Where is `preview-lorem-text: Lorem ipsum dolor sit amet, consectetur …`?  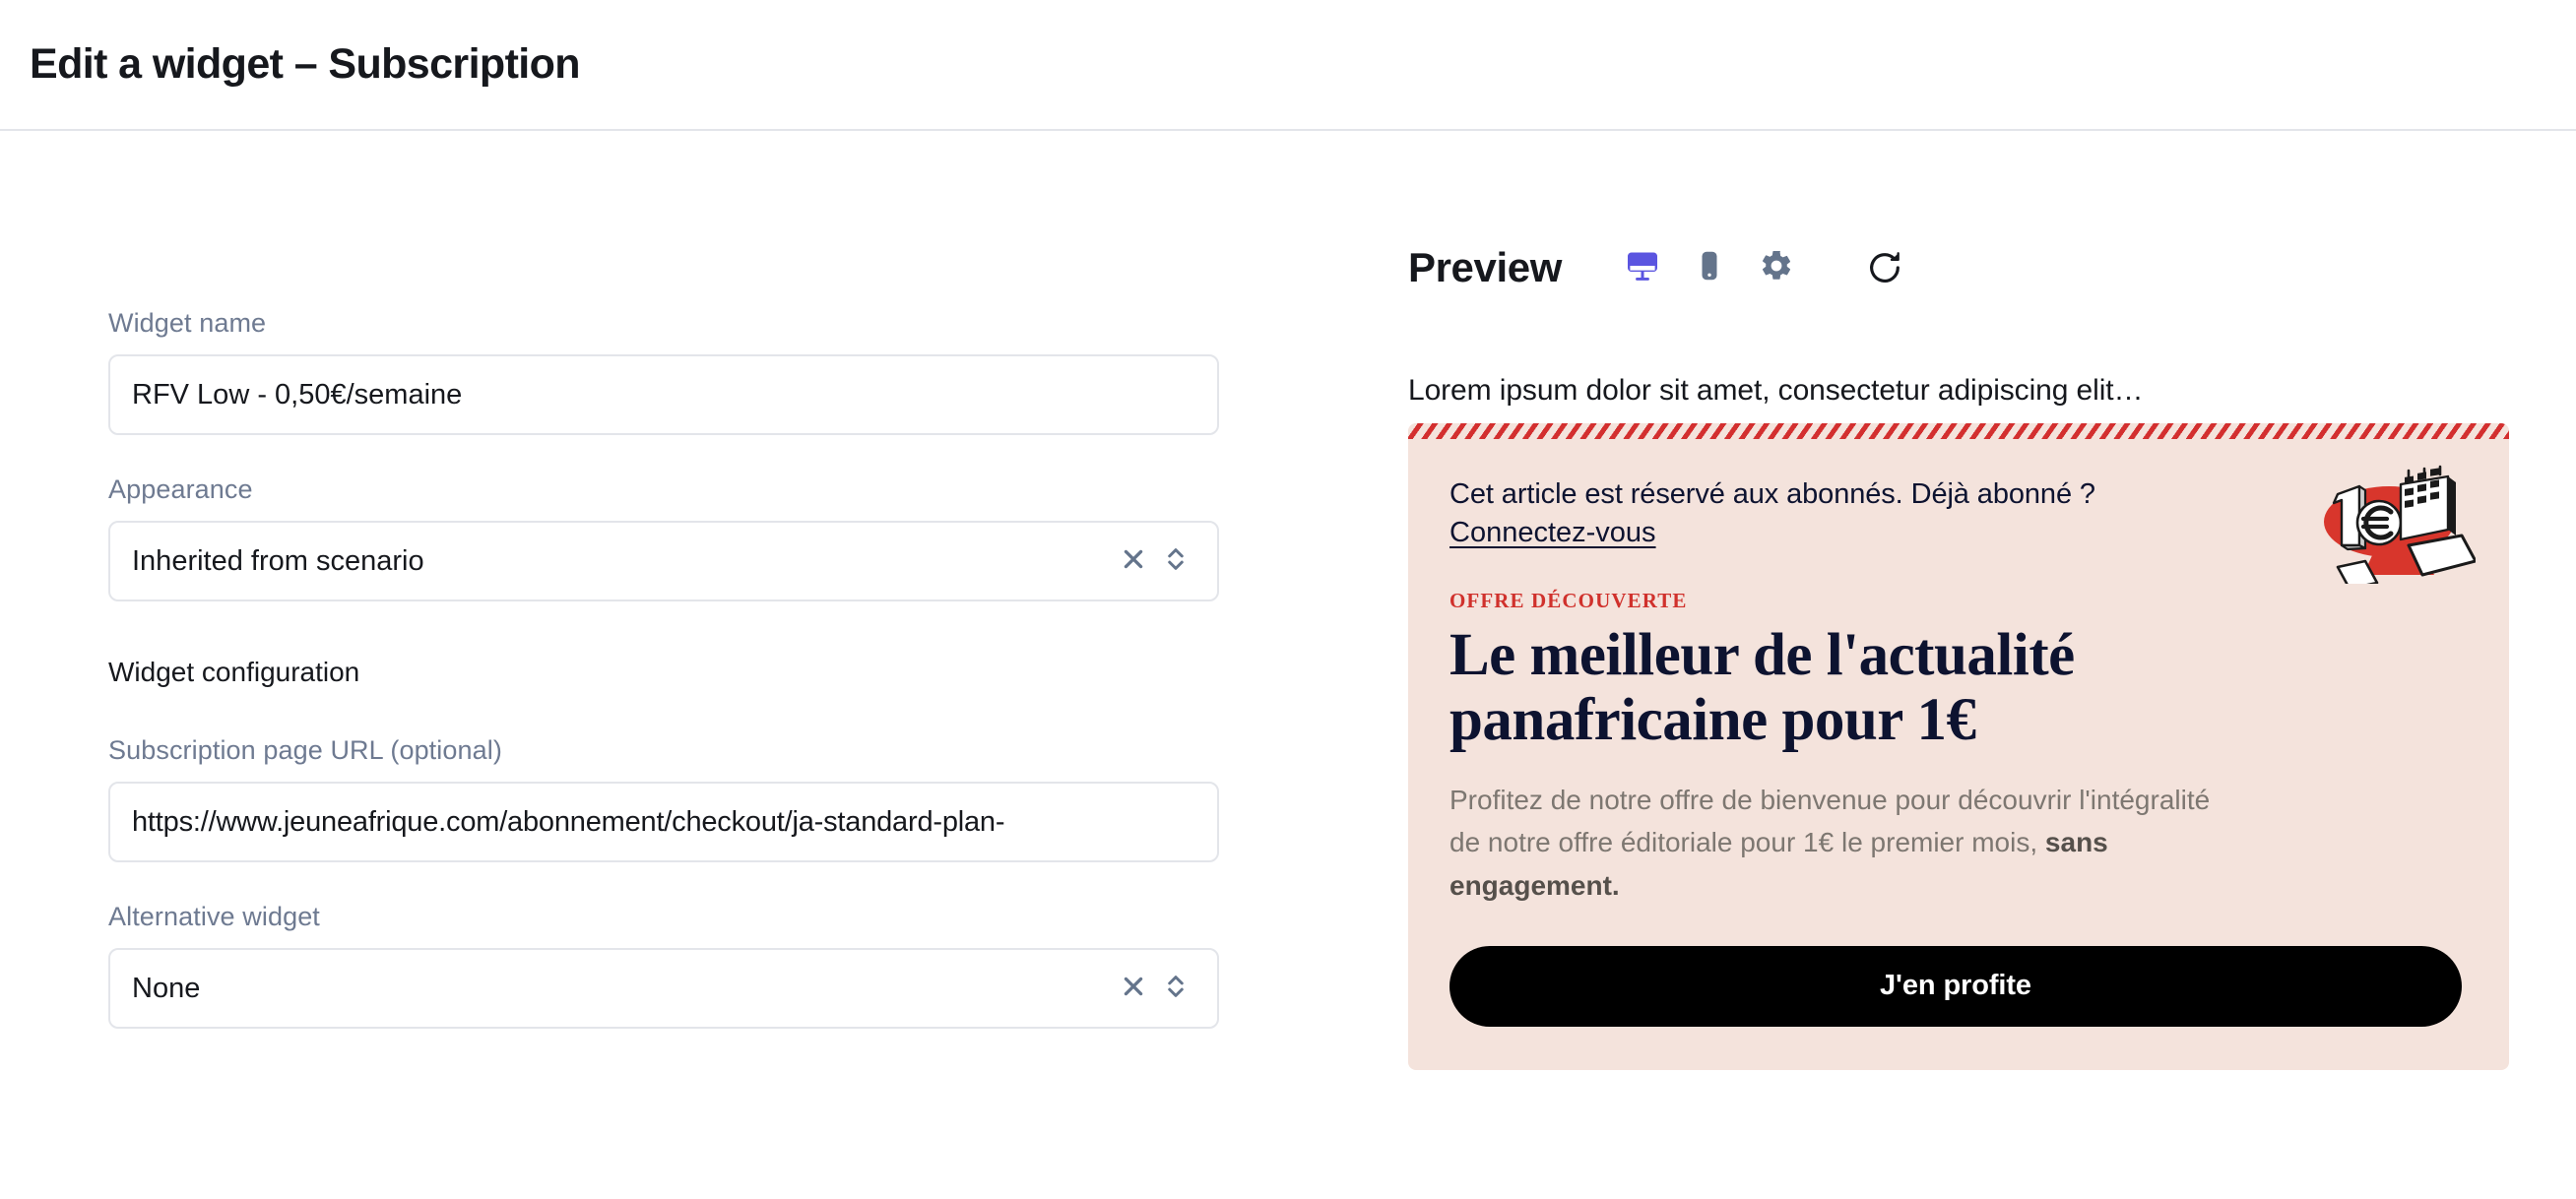 preview-lorem-text: Lorem ipsum dolor sit amet, consectetur … is located at coordinates (1776, 390).